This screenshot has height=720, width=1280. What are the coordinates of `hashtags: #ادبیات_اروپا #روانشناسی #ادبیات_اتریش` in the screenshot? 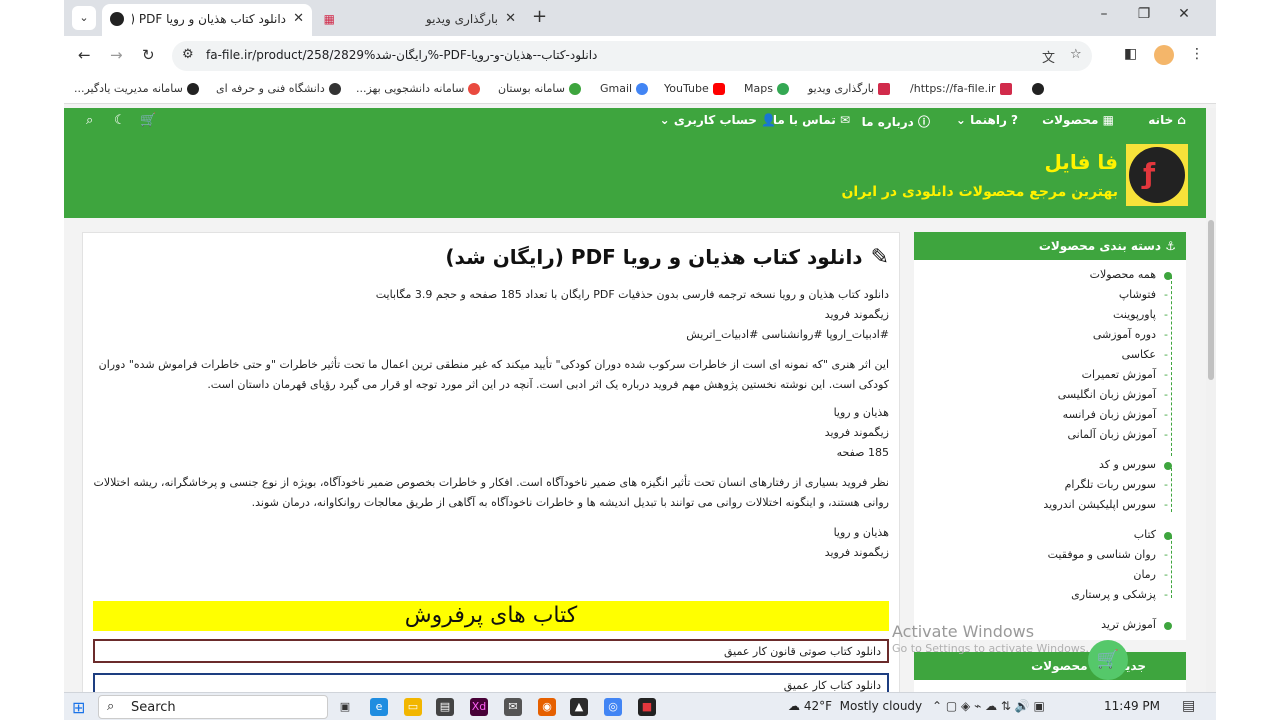 It's located at (787, 334).